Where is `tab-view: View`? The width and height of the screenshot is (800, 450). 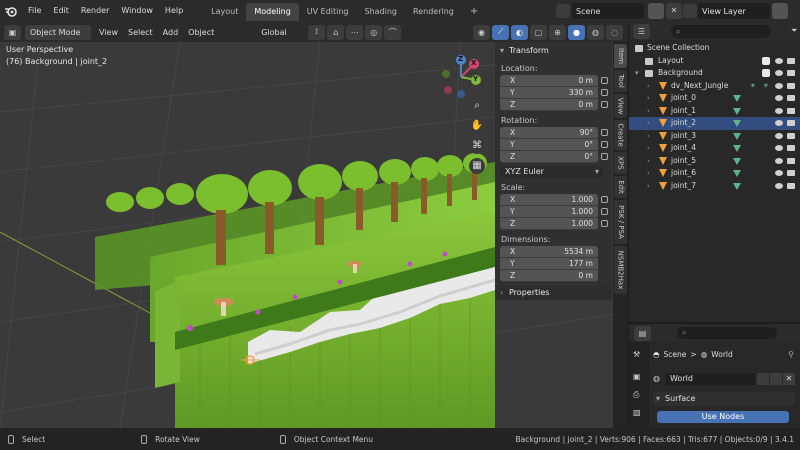
tab-view: View is located at coordinates (620, 106).